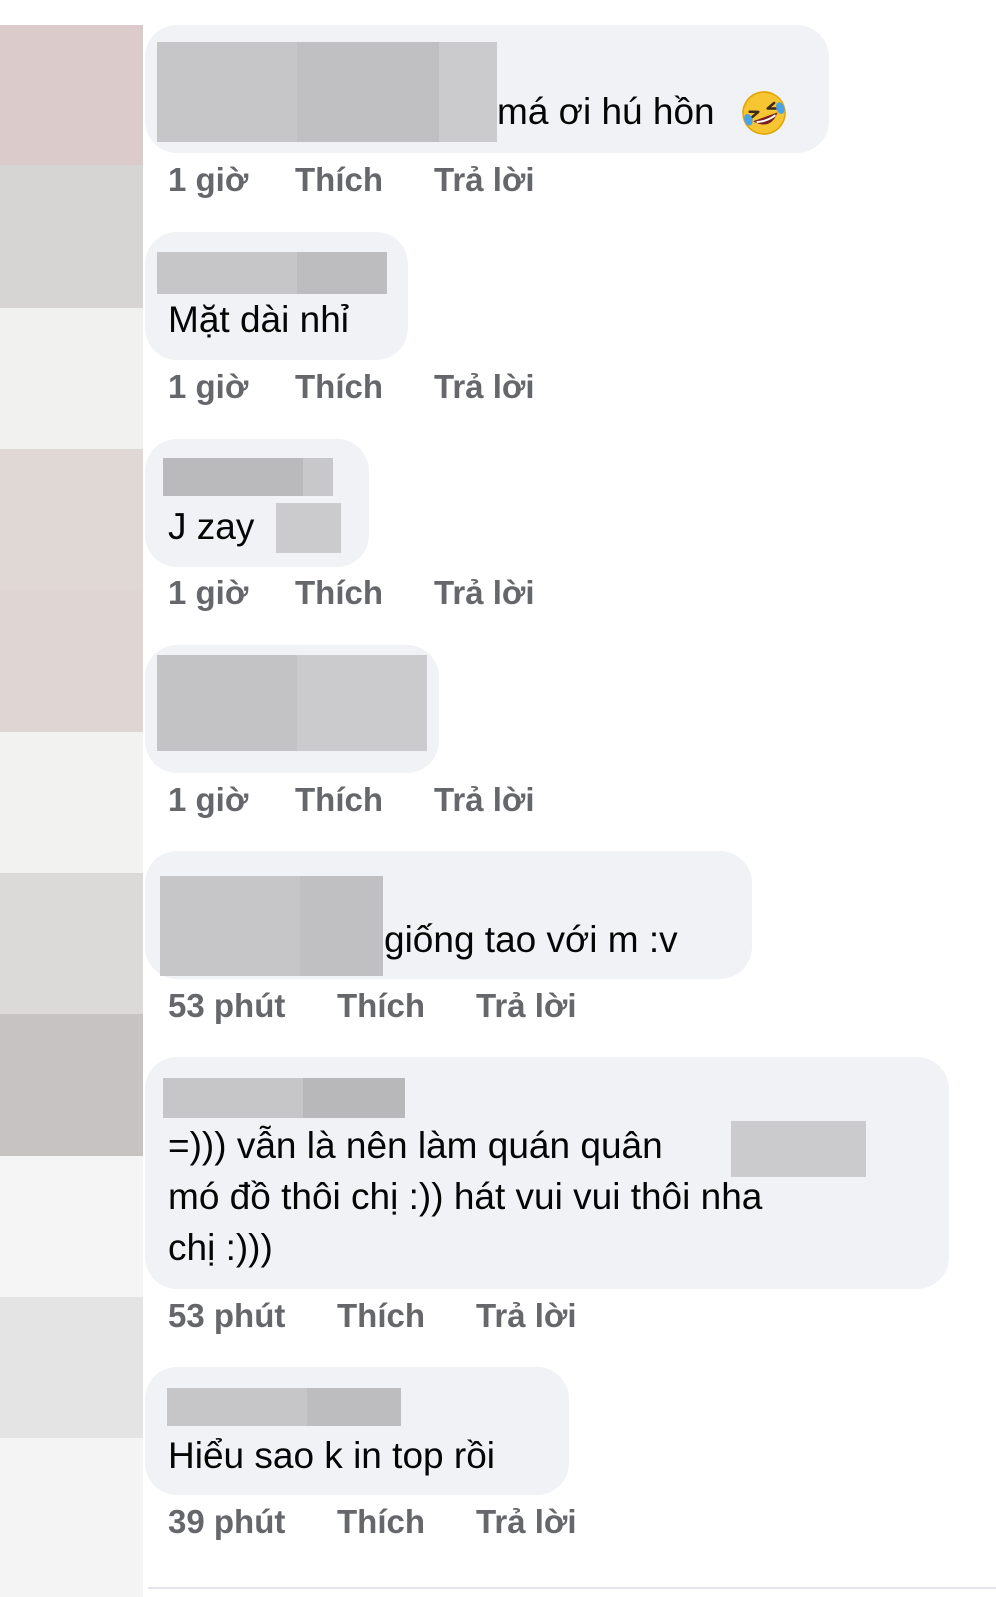  What do you see at coordinates (258, 319) in the screenshot?
I see `comment-text: Mặt dài nhỉ` at bounding box center [258, 319].